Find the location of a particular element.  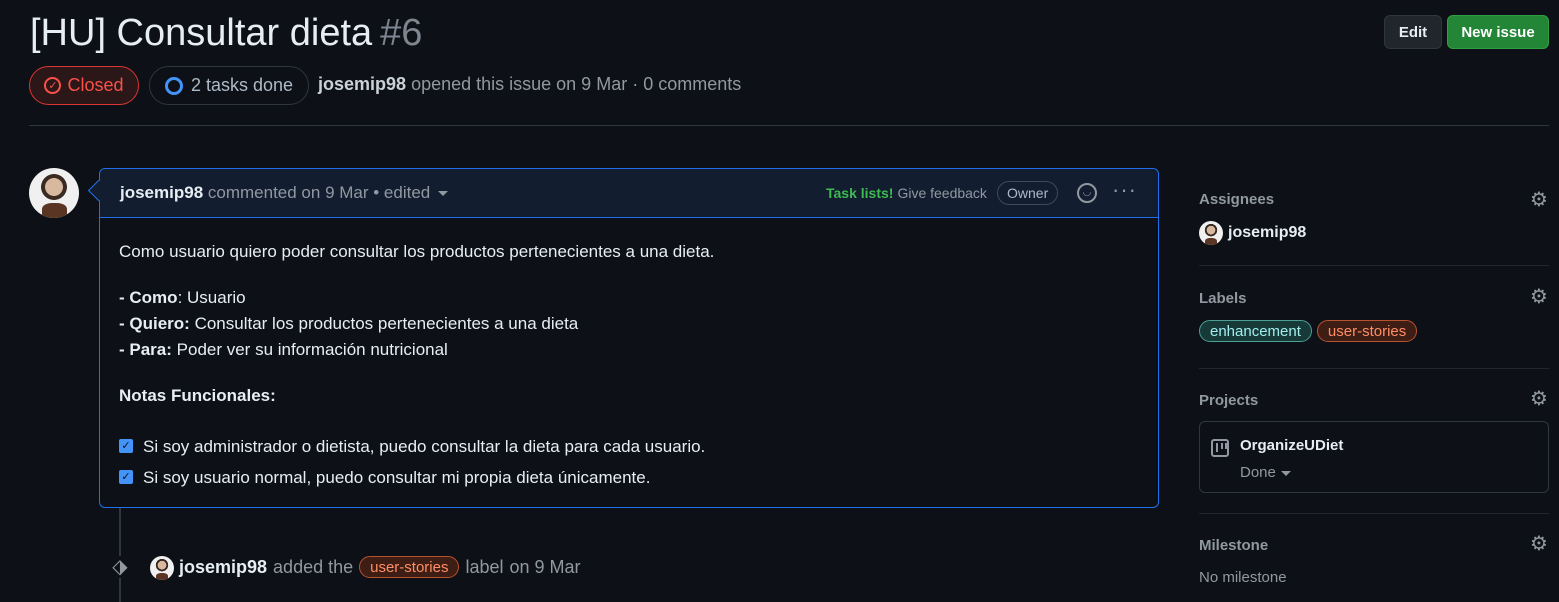

event-label-pill: user-stories is located at coordinates (409, 567).